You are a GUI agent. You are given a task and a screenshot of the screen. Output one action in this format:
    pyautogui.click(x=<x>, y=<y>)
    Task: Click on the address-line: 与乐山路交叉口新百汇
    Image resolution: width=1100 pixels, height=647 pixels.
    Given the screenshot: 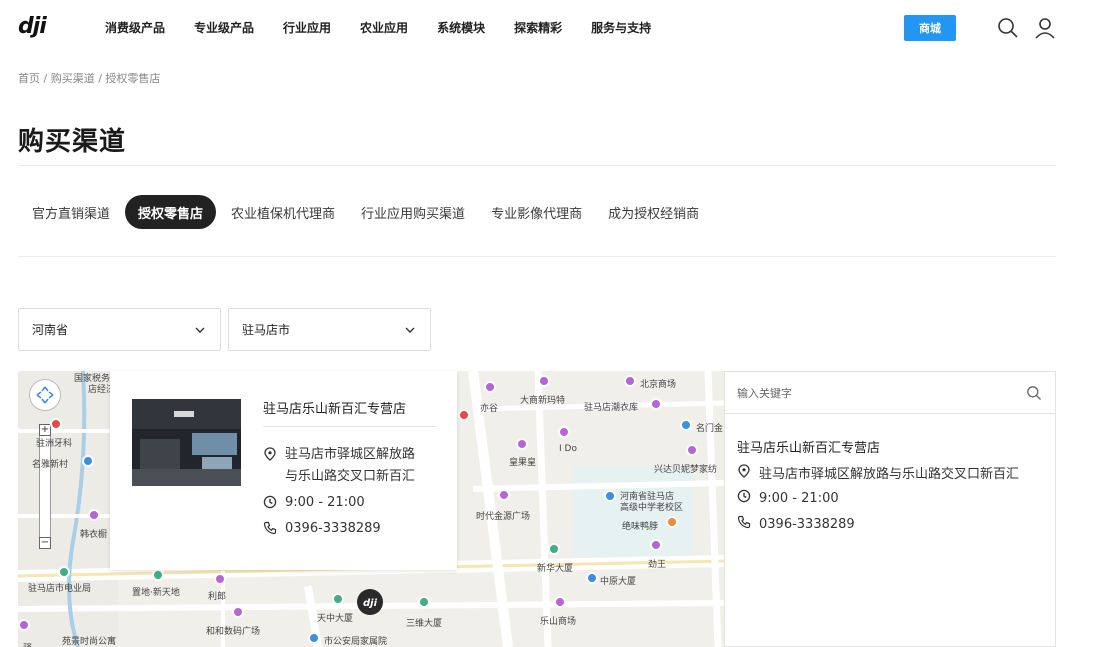 What is the action you would take?
    pyautogui.click(x=350, y=476)
    